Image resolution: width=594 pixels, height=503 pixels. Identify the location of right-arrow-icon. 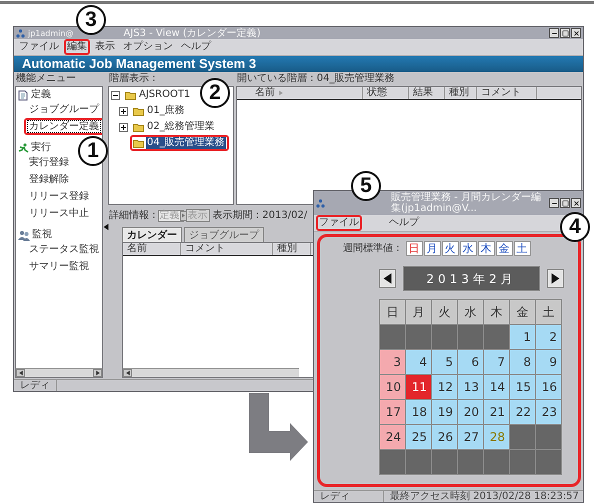
(555, 278).